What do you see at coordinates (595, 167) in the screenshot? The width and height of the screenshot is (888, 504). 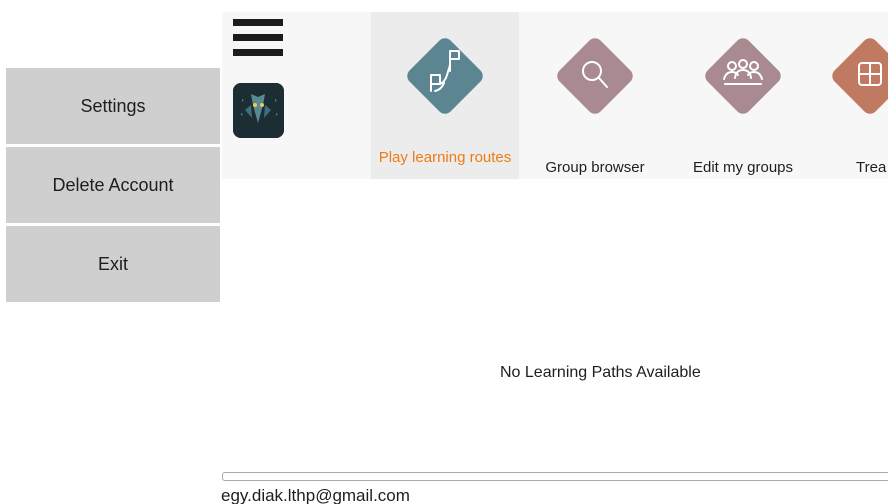 I see `tab-group-browser-label: Group browser` at bounding box center [595, 167].